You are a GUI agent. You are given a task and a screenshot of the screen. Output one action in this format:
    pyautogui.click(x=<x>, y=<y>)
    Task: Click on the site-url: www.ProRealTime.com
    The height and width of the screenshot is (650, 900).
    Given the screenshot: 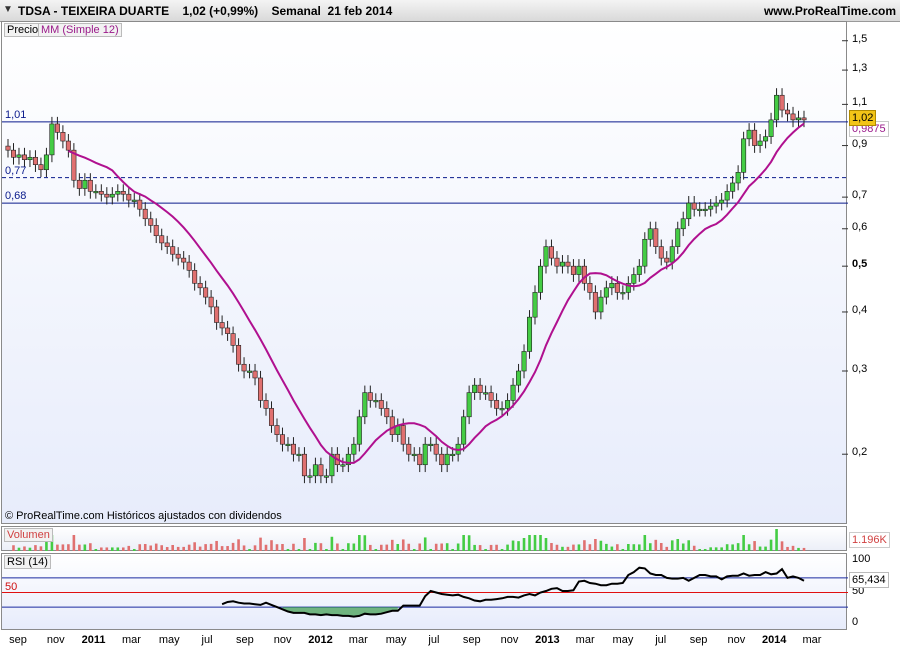 What is the action you would take?
    pyautogui.click(x=830, y=11)
    